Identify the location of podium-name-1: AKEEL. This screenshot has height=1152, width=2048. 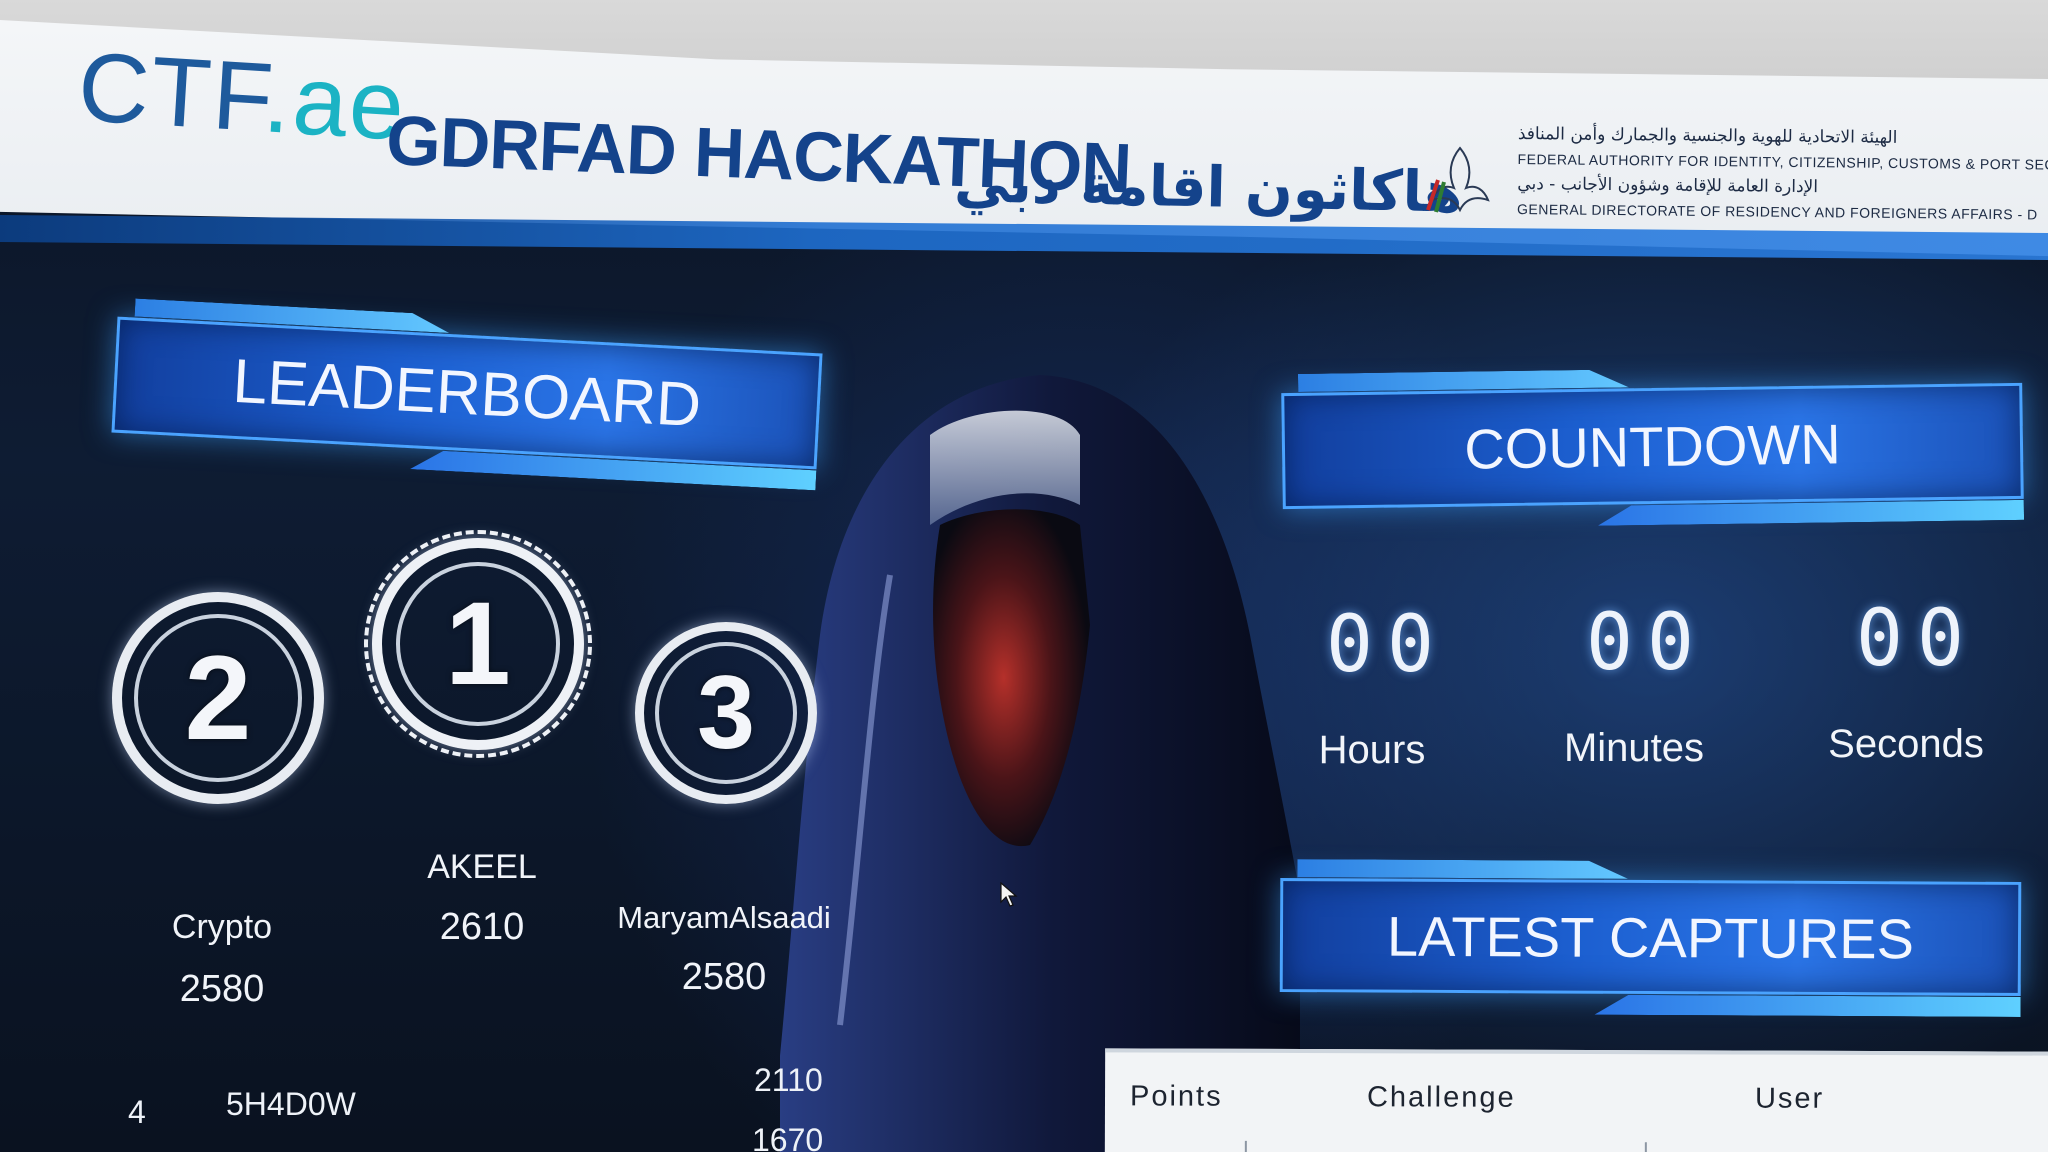
(482, 867).